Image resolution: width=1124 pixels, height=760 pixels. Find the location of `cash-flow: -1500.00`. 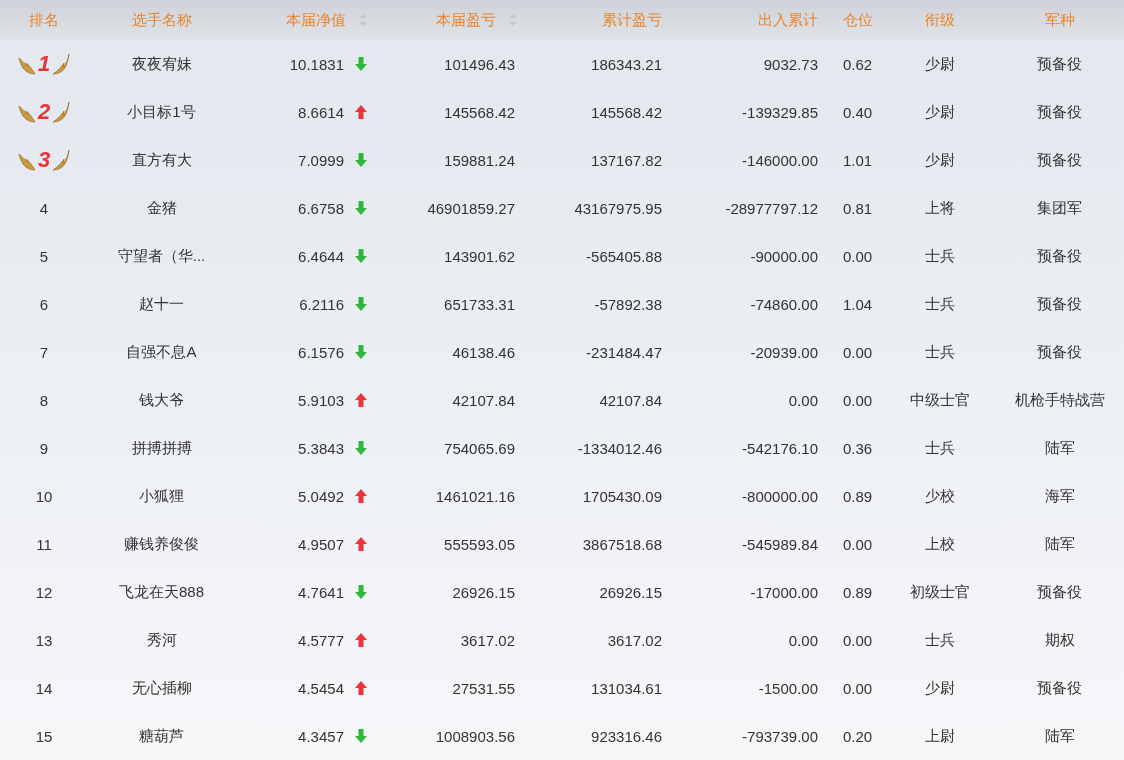

cash-flow: -1500.00 is located at coordinates (788, 688).